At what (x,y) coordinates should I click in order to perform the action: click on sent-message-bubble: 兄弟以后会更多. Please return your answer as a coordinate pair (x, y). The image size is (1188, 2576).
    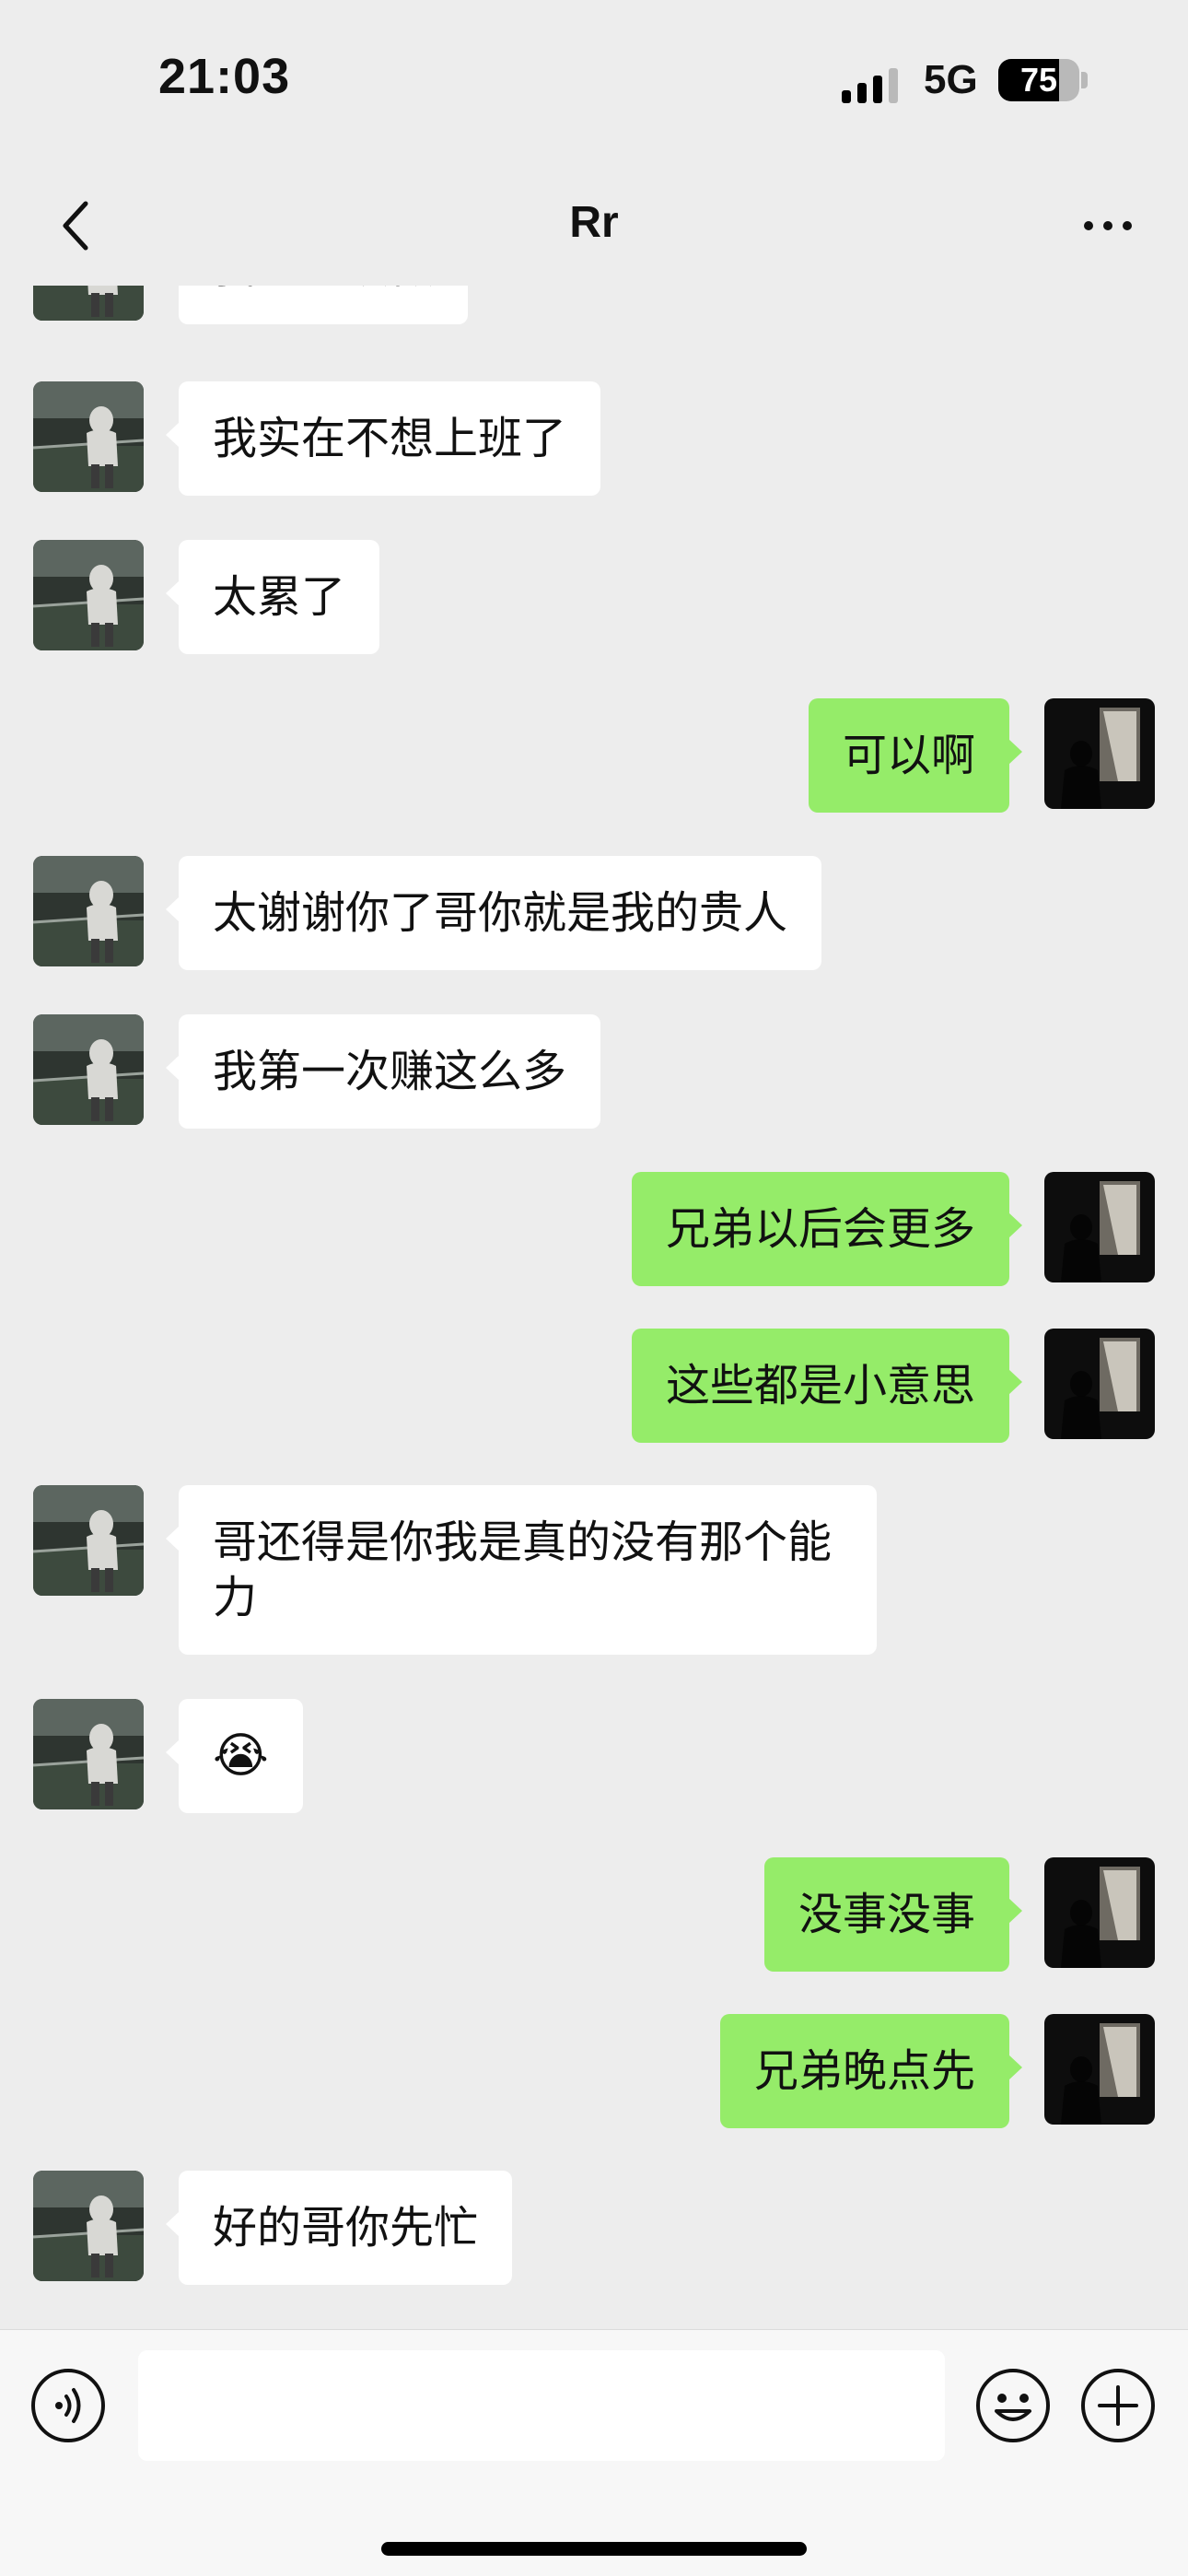
    Looking at the image, I should click on (827, 1229).